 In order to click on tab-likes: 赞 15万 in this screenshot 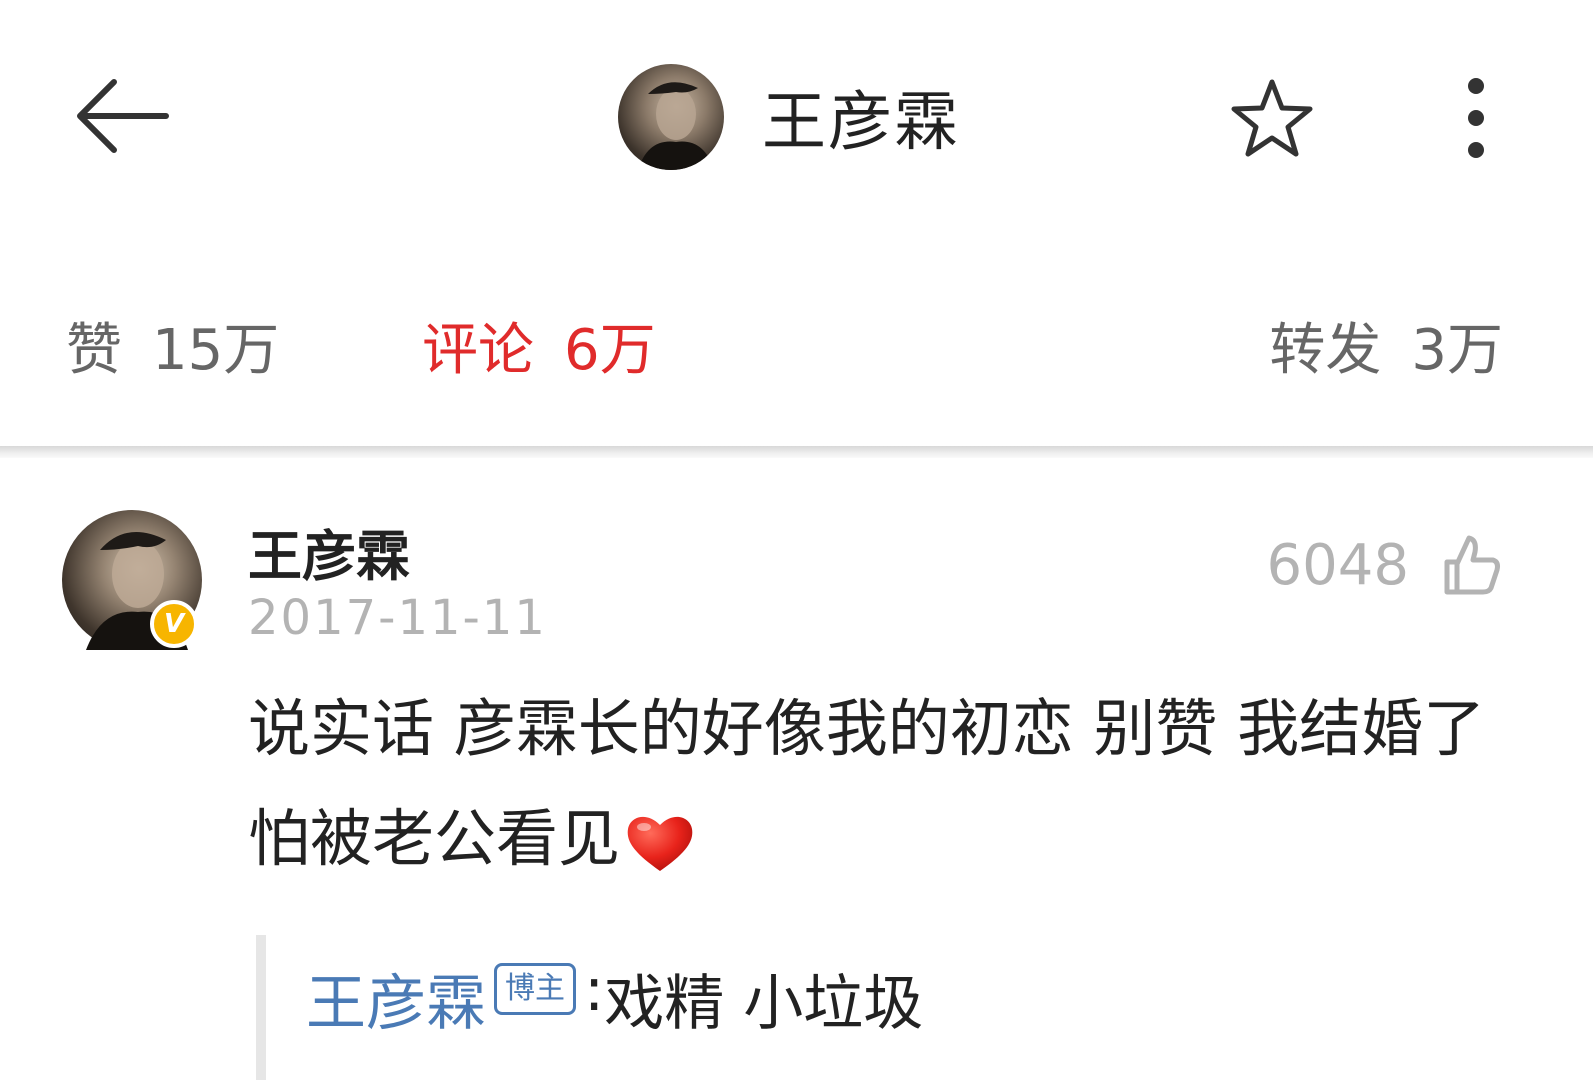, I will do `click(172, 345)`.